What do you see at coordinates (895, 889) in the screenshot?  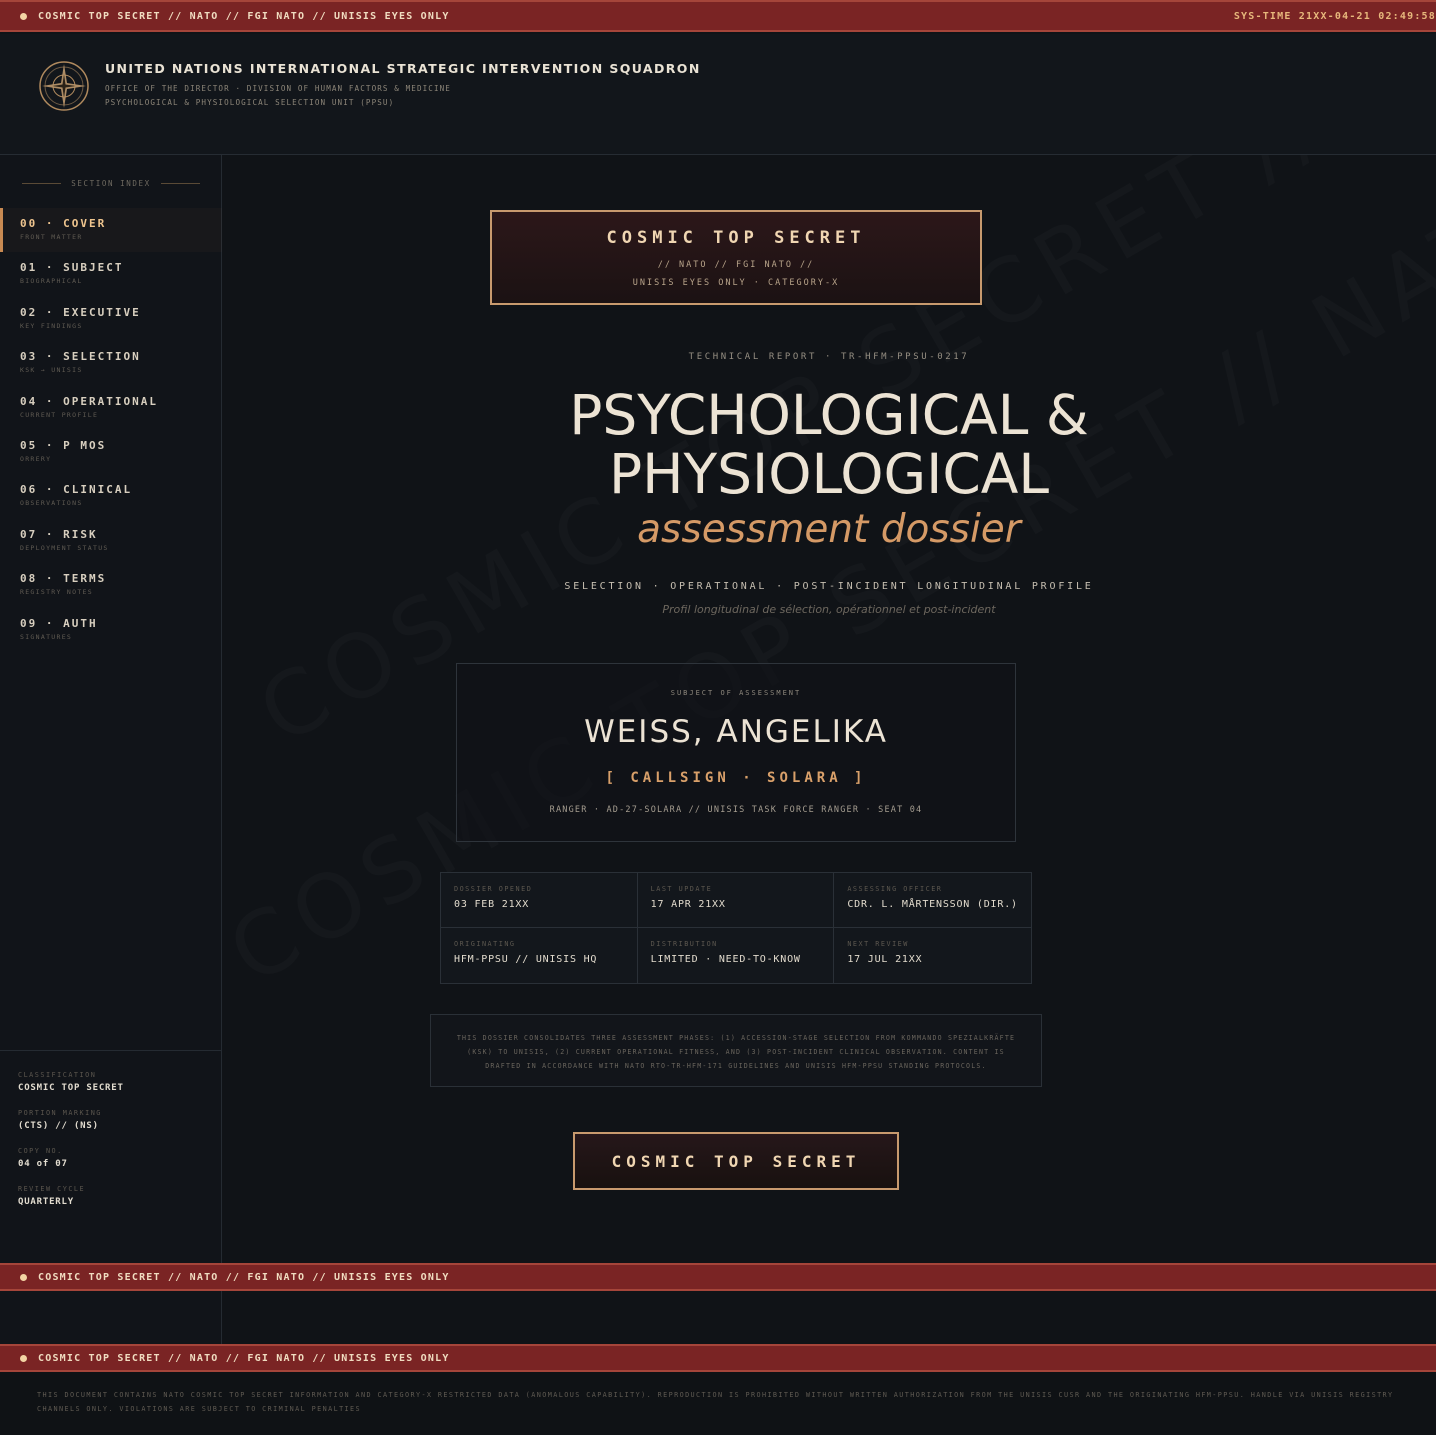 I see `fact-key: ASSESSING OFFICER` at bounding box center [895, 889].